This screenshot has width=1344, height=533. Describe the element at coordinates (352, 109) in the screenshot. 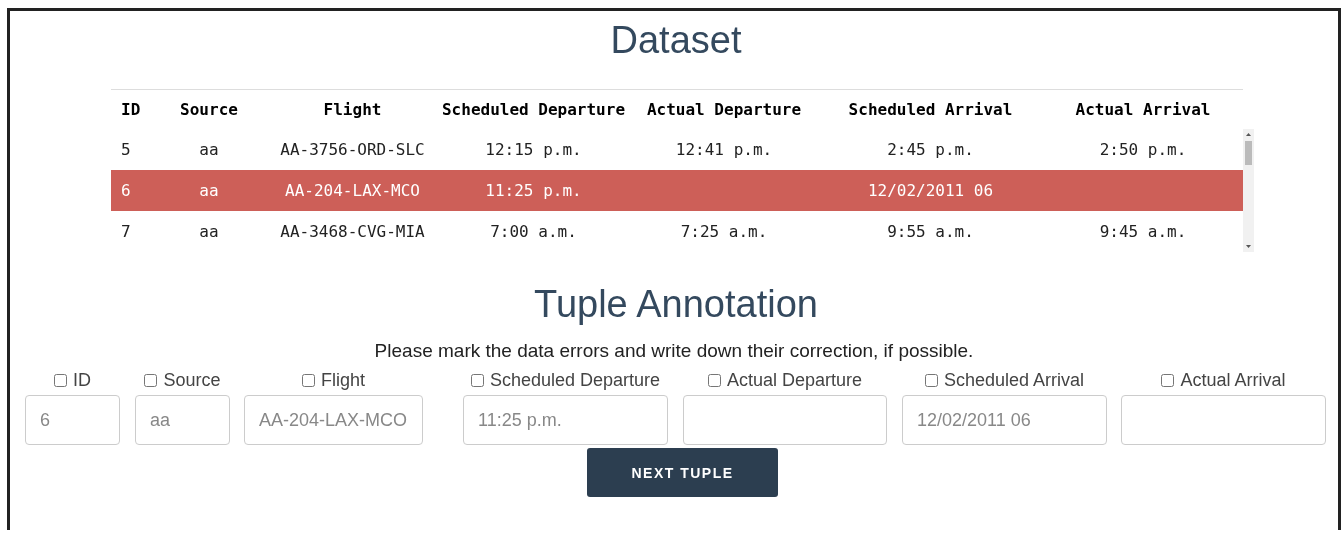

I see `column-header: Flight` at that location.